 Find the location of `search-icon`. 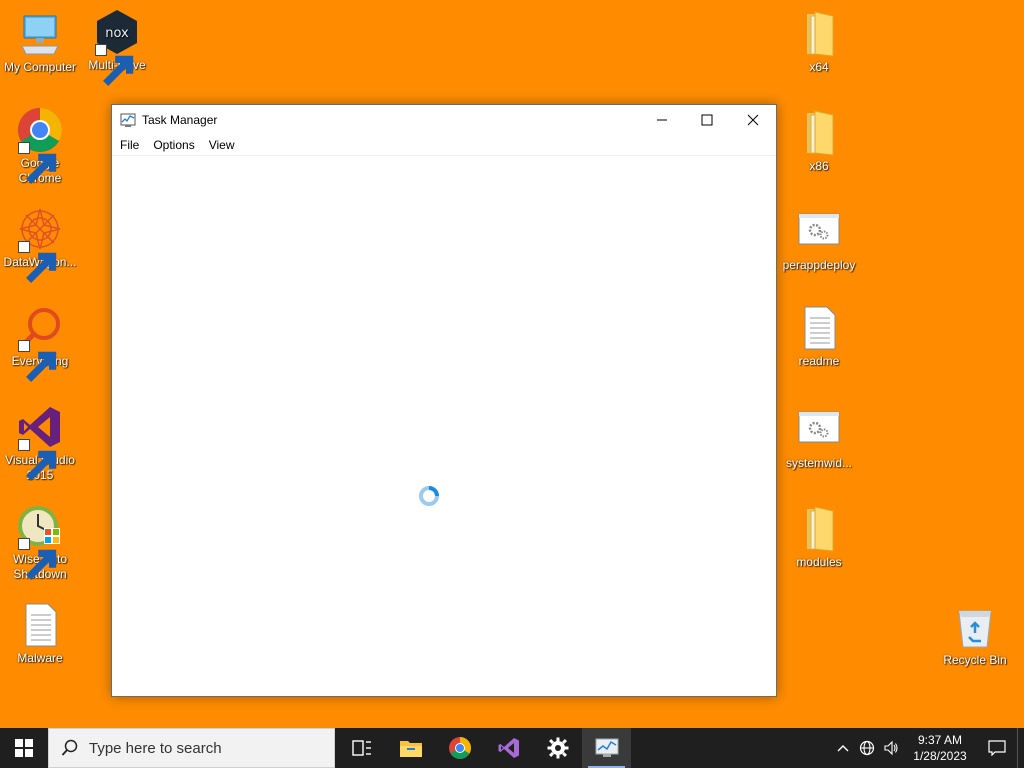

search-icon is located at coordinates (69, 747).